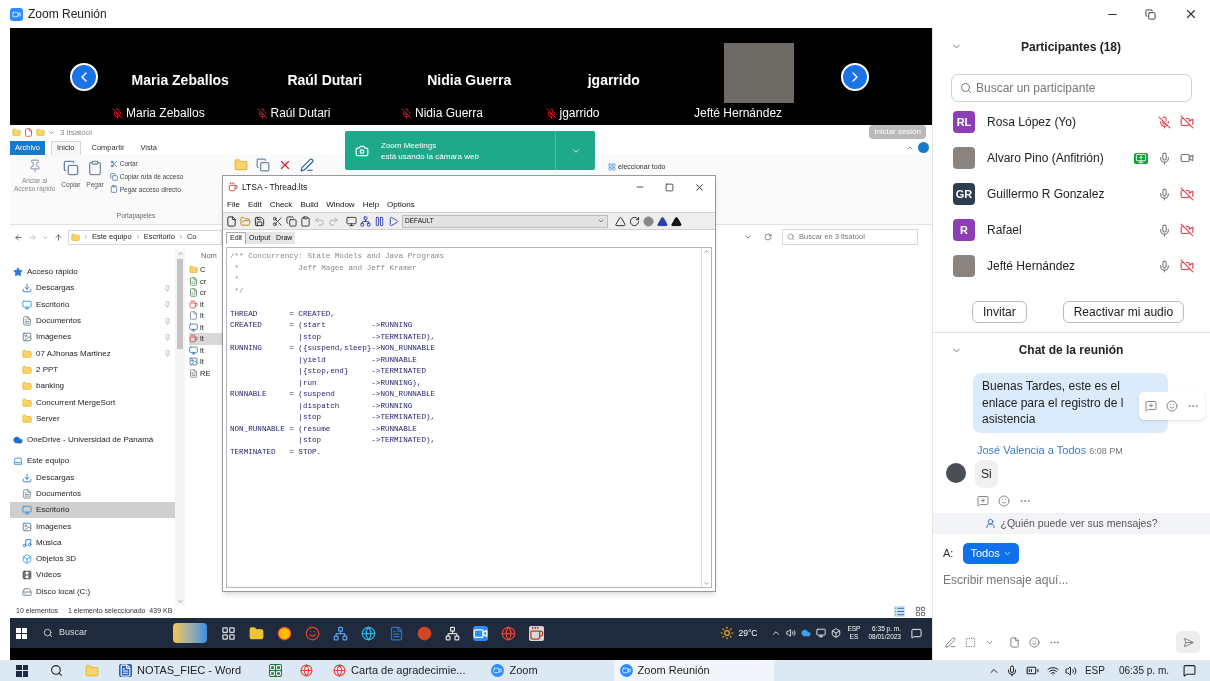  What do you see at coordinates (970, 642) in the screenshot?
I see `screenshot-icon` at bounding box center [970, 642].